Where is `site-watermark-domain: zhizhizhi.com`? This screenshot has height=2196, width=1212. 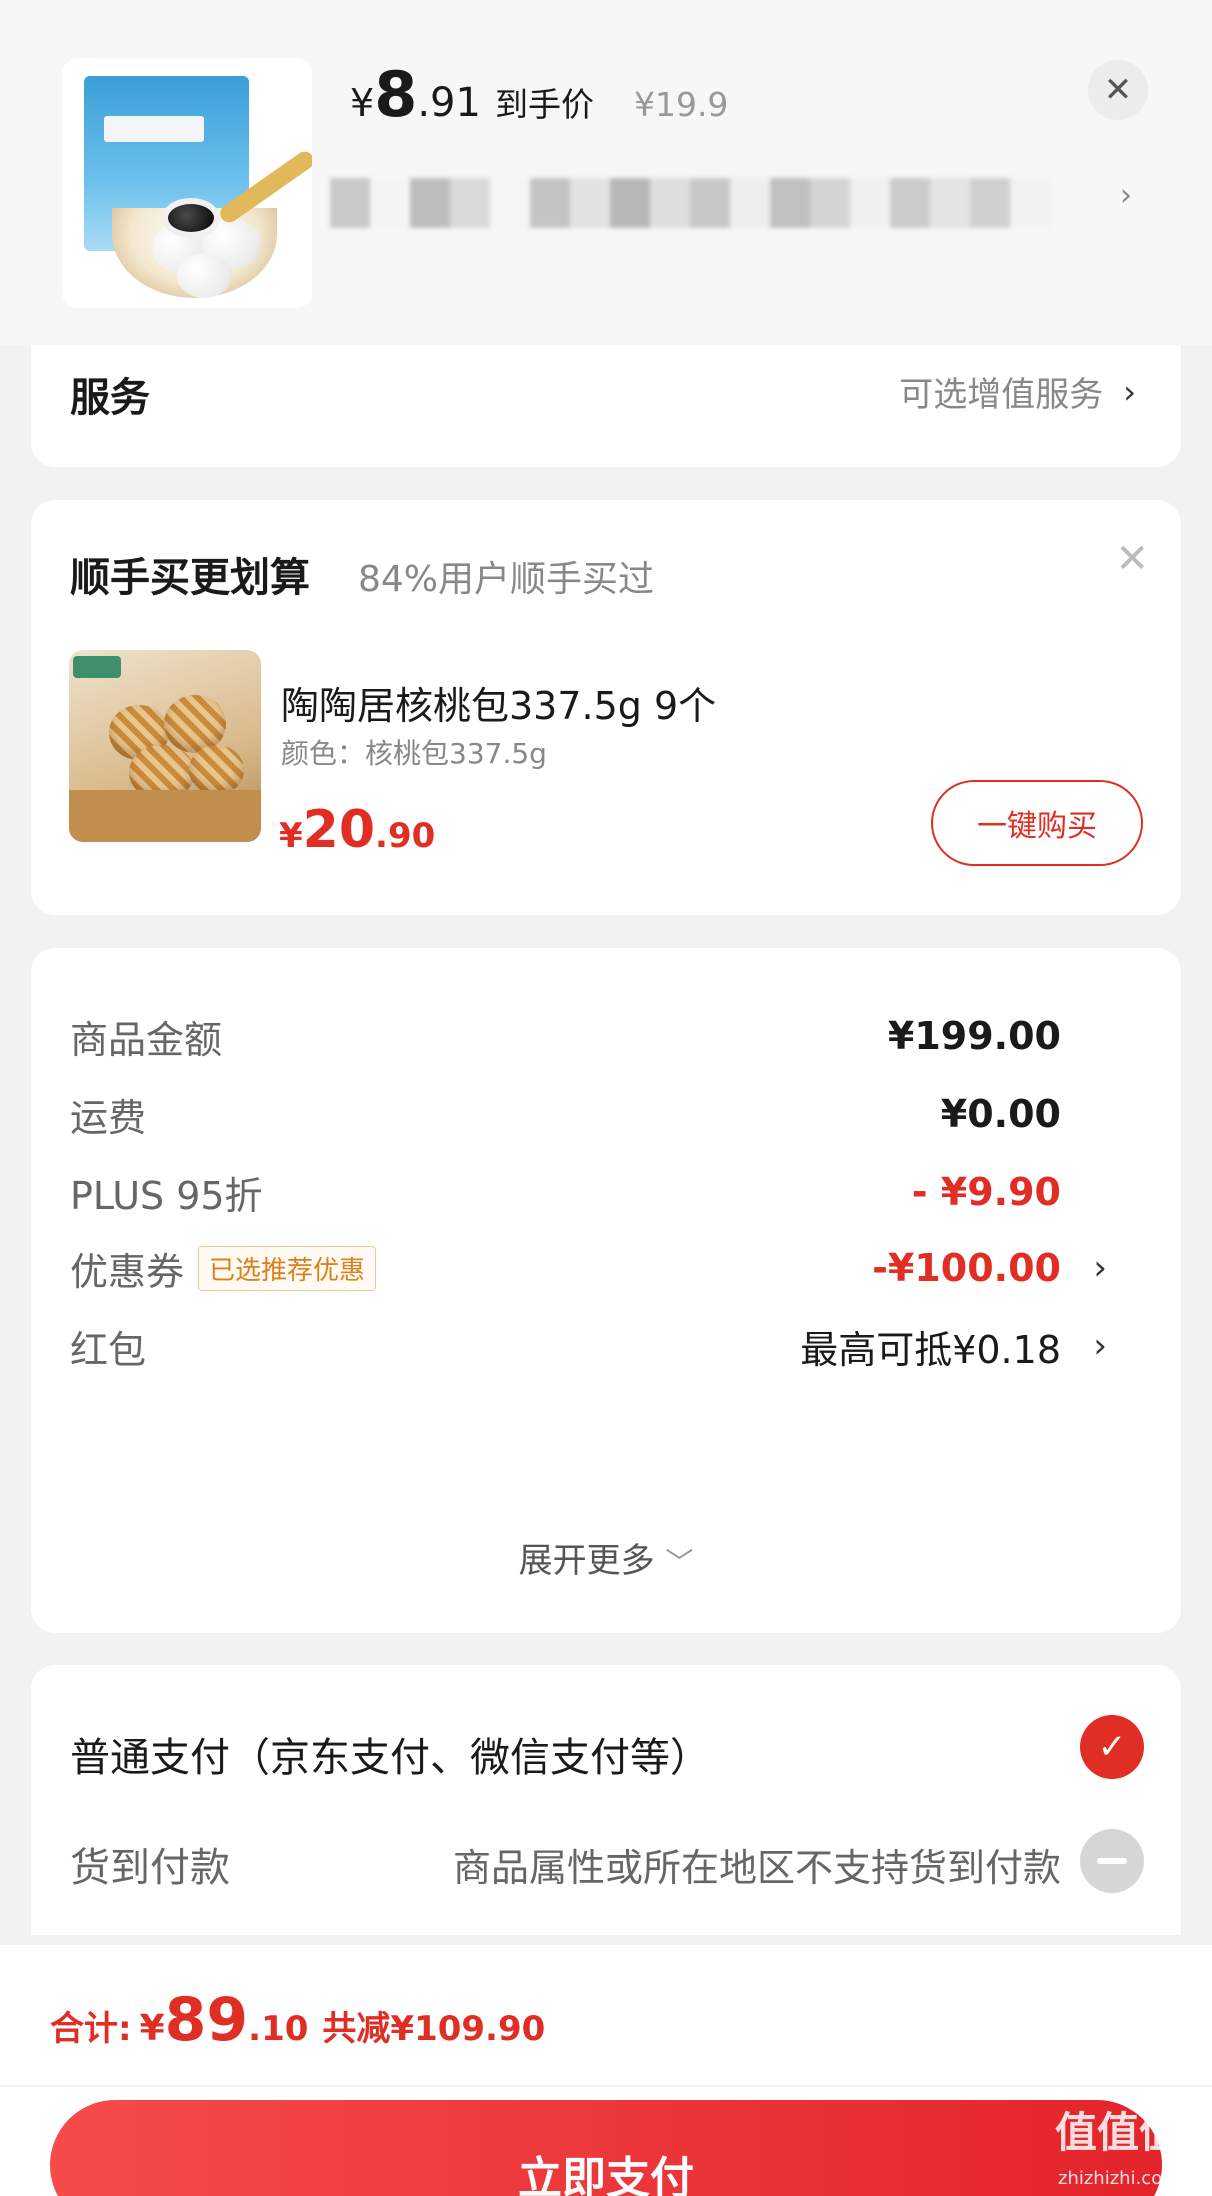
site-watermark-domain: zhizhizhi.com is located at coordinates (1119, 2178).